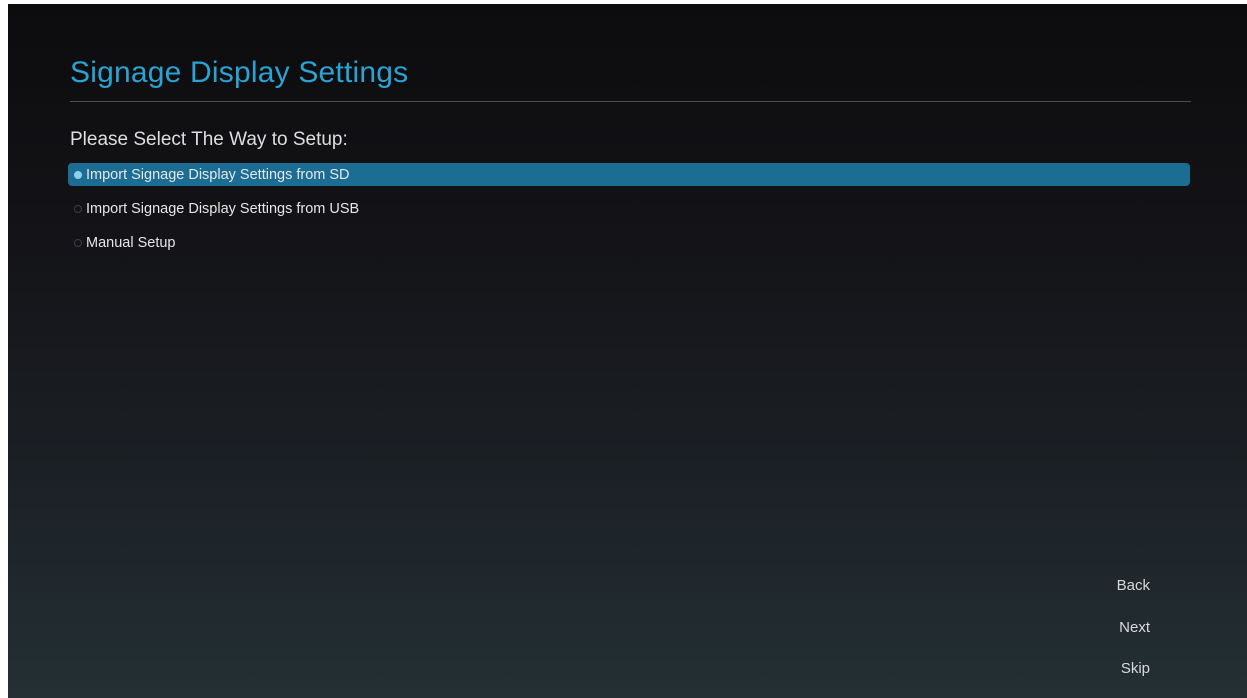 The width and height of the screenshot is (1247, 698). Describe the element at coordinates (209, 139) in the screenshot. I see `setup-prompt: Please Select The Way to Setup:` at that location.